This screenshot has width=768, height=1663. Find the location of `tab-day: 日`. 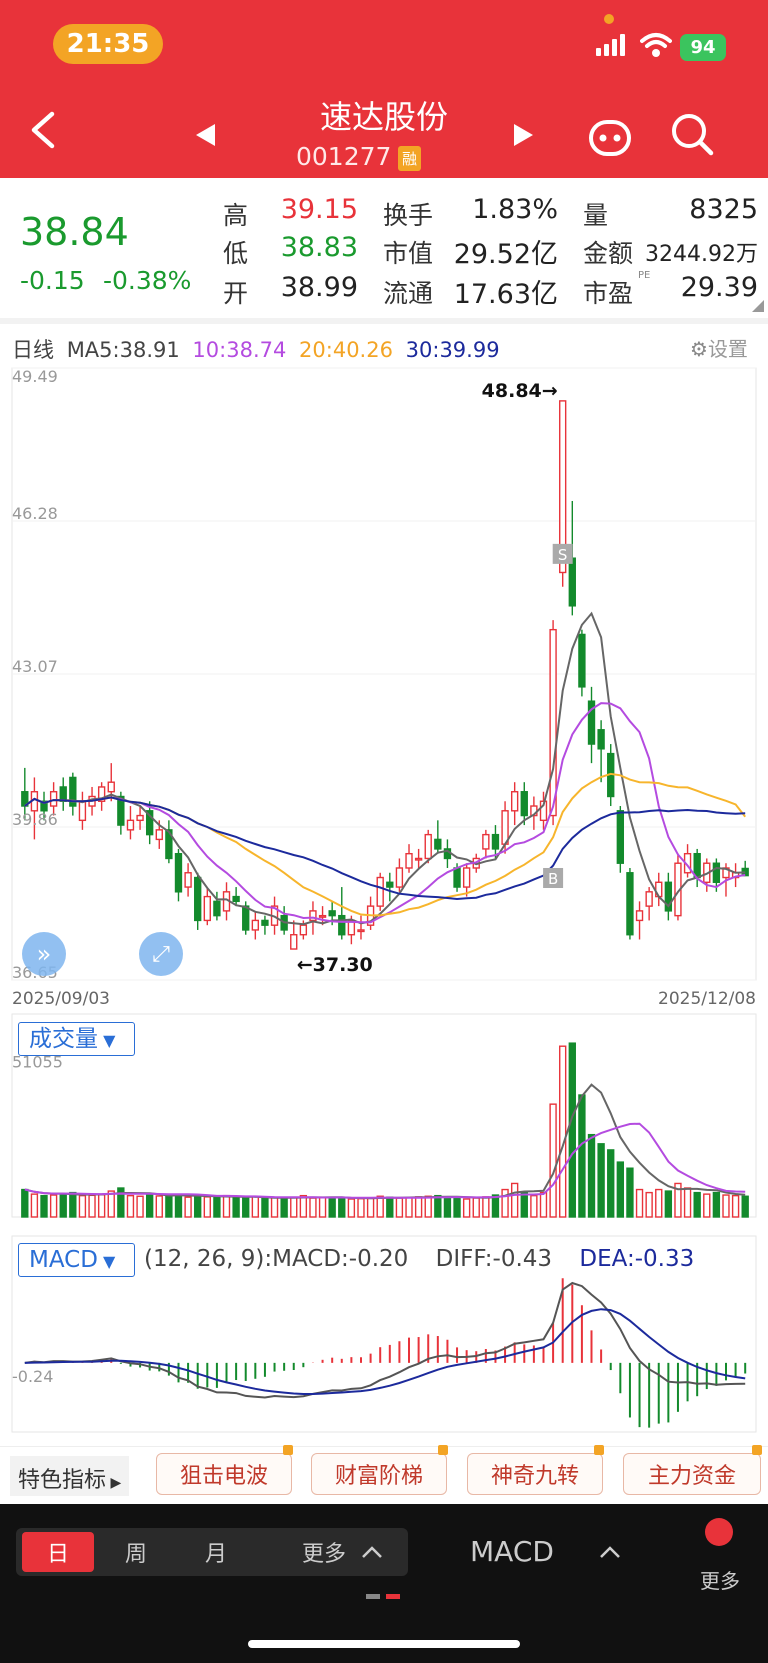

tab-day: 日 is located at coordinates (58, 1552).